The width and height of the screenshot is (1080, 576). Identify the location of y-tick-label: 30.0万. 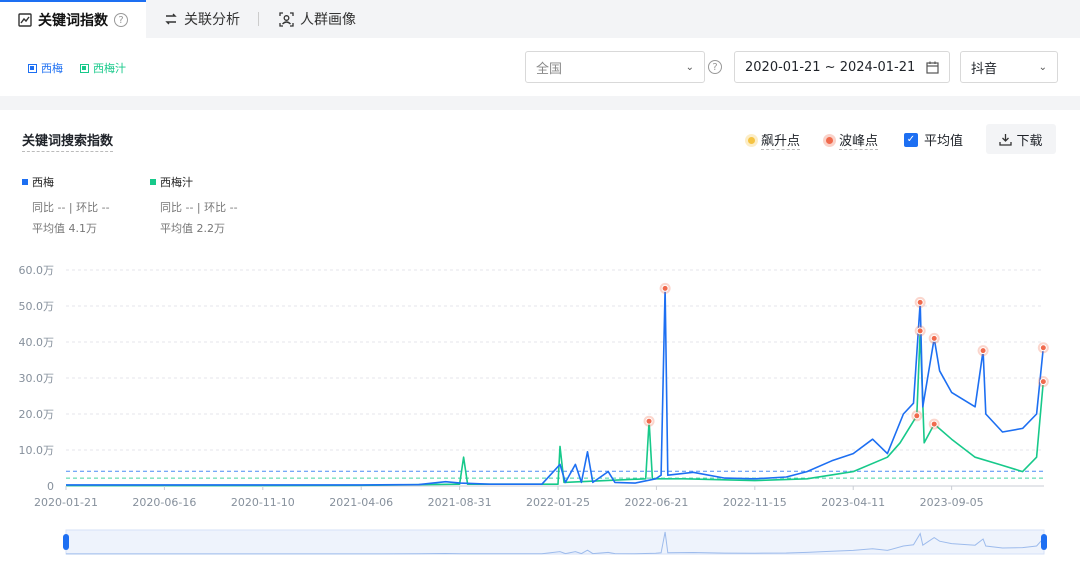
(37, 378).